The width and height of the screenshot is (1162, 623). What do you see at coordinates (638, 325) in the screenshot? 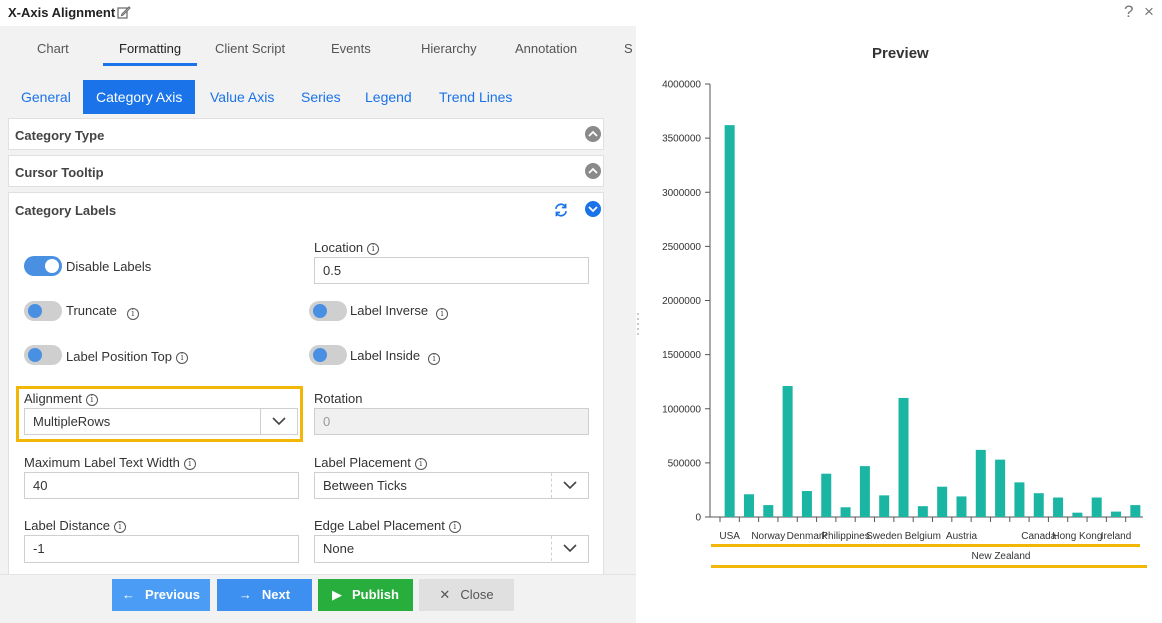
I see `panel-splitter` at bounding box center [638, 325].